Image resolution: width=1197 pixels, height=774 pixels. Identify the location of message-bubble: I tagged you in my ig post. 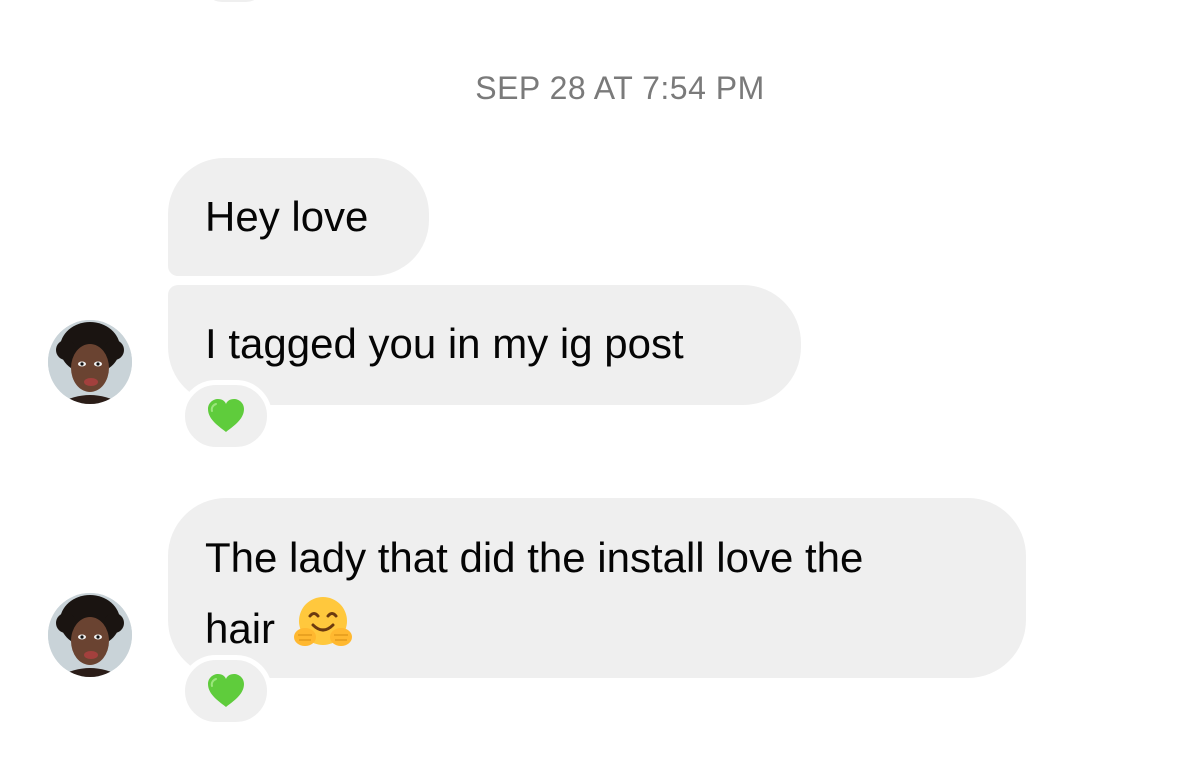
(484, 345).